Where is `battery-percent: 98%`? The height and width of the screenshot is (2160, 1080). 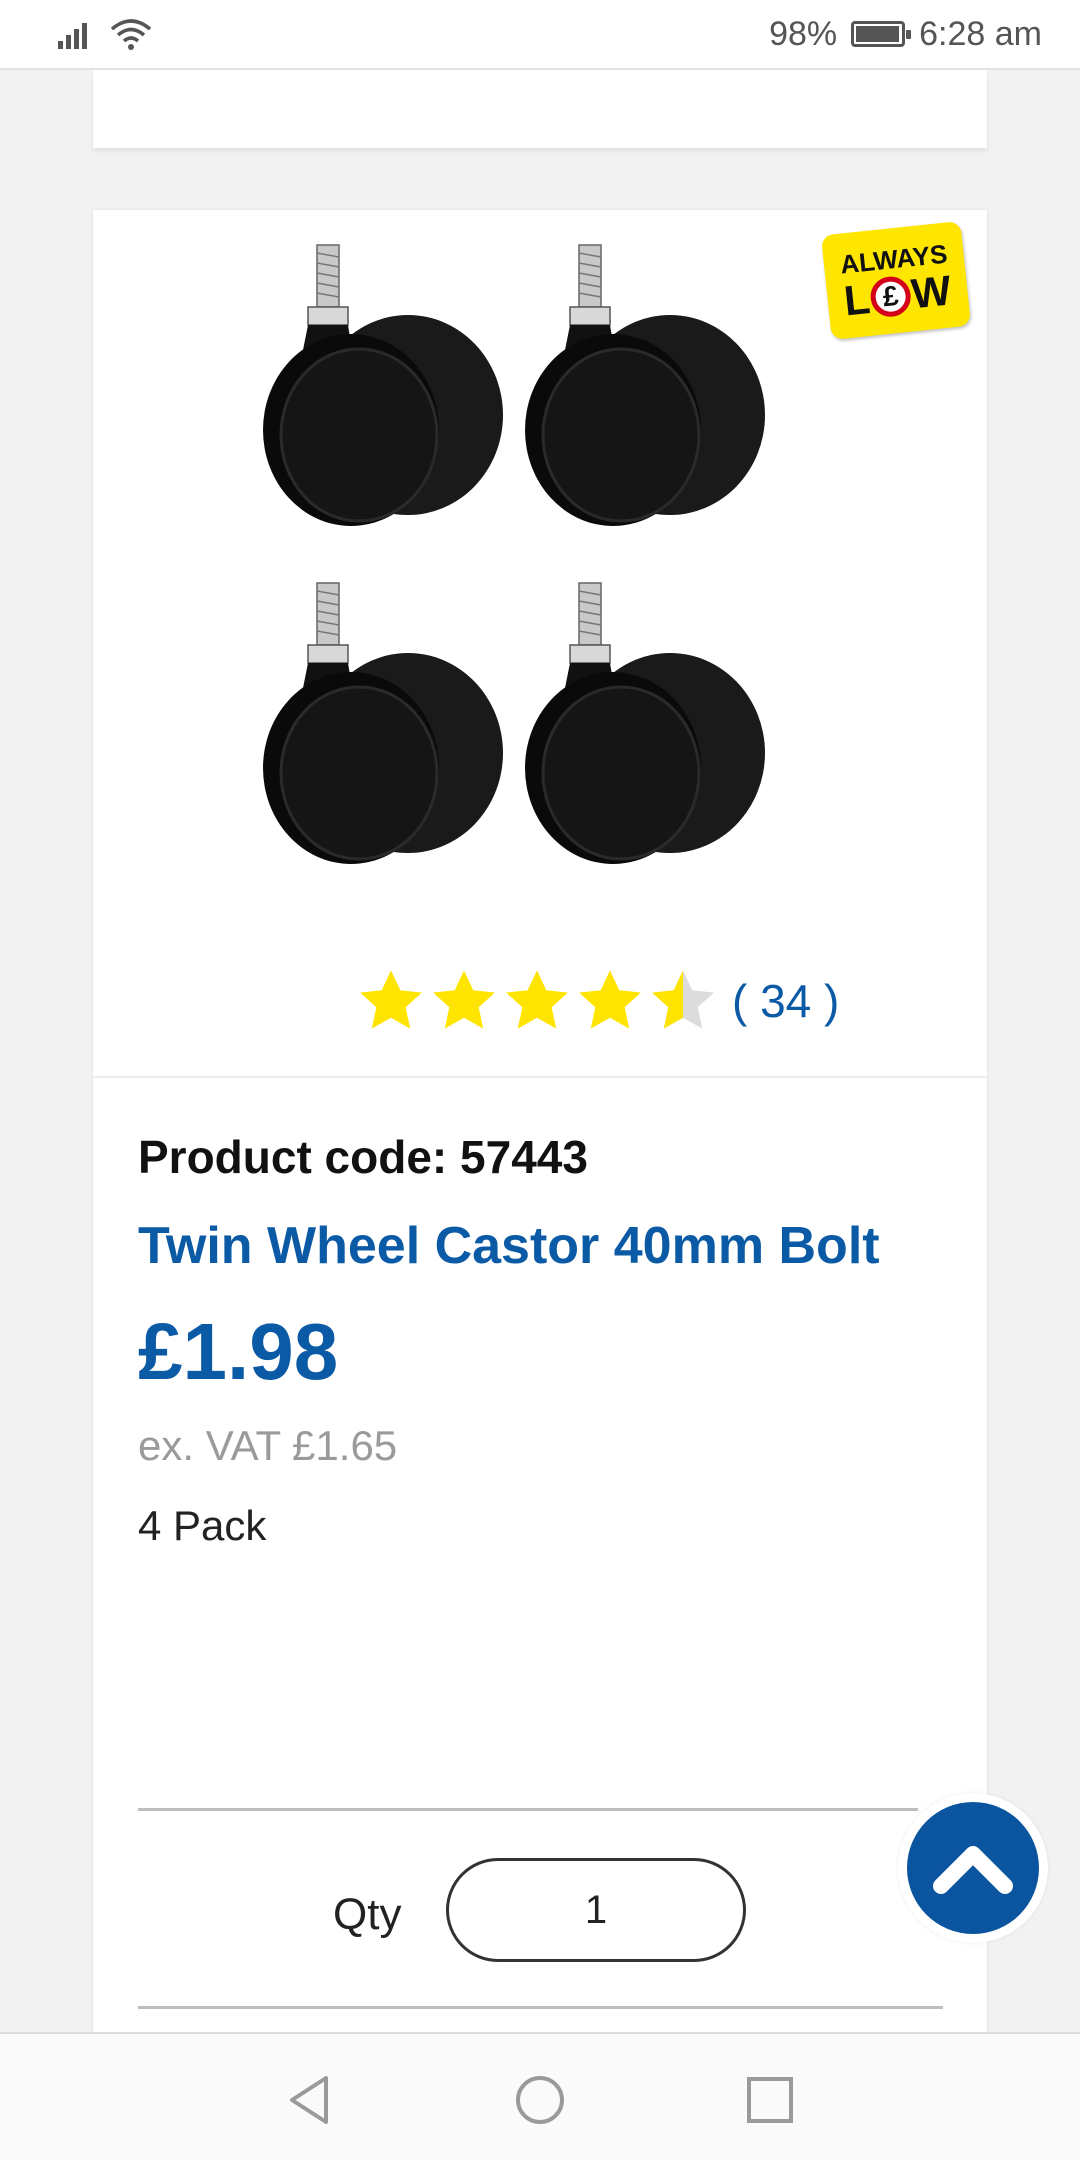
battery-percent: 98% is located at coordinates (803, 33).